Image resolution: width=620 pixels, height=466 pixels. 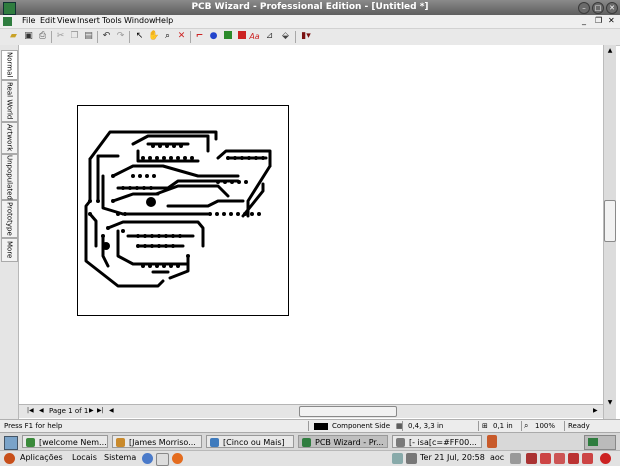 I want to click on mdi-restore-button: ❐, so click(x=598, y=20).